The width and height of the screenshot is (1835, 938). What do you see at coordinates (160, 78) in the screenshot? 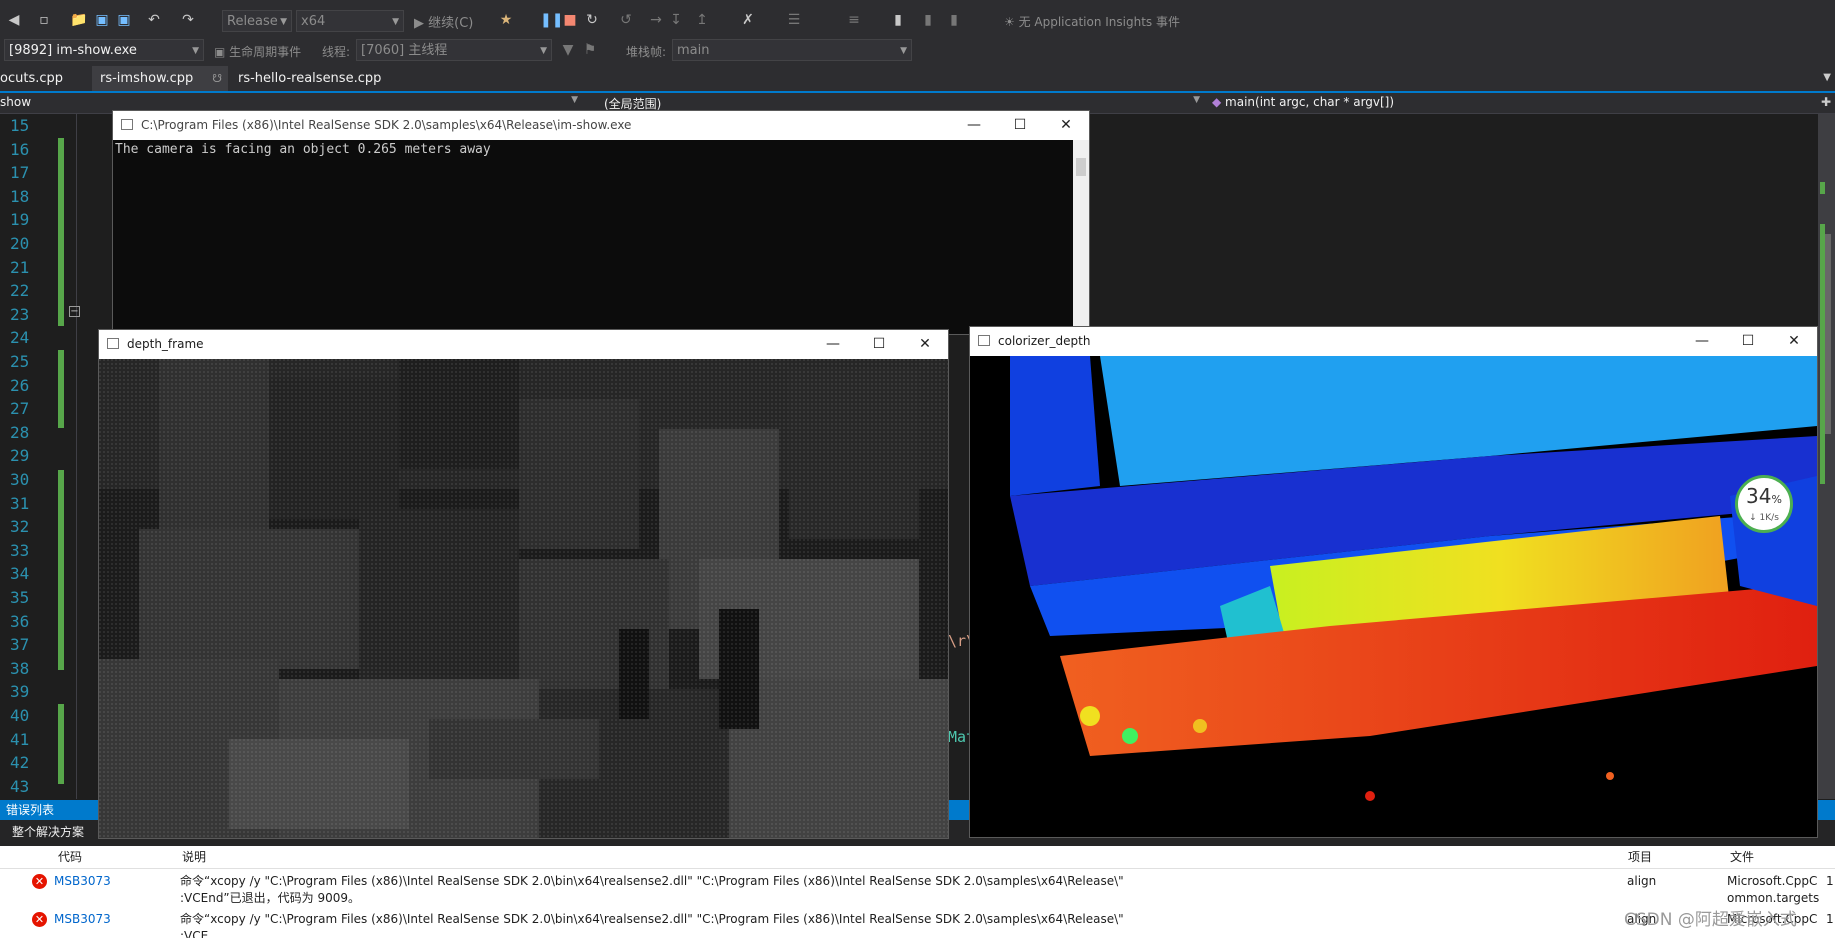
I see `tab-rs-imshow: rs-imshow.cpp ☋` at bounding box center [160, 78].